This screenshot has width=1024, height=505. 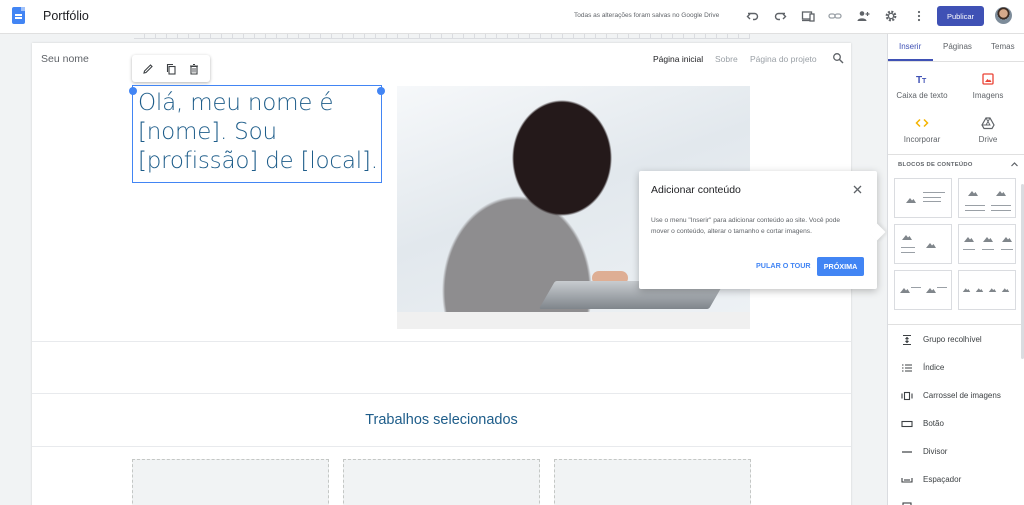 I want to click on link-icon, so click(x=835, y=16).